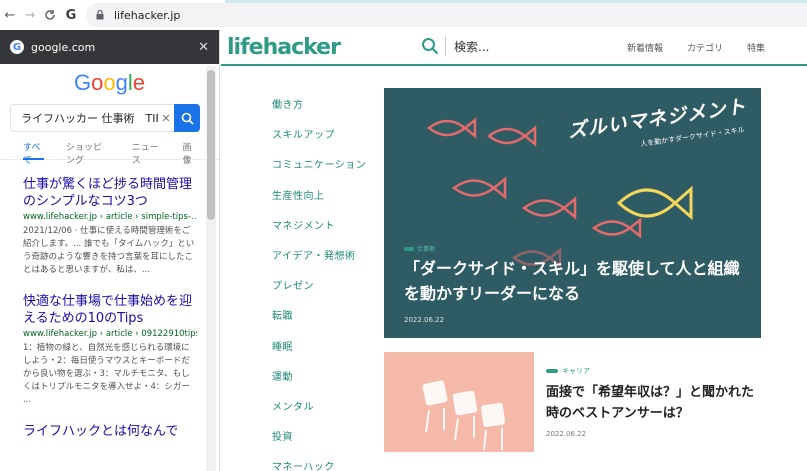  Describe the element at coordinates (84, 118) in the screenshot. I see `search-query: ライフハッカー 仕事術 TIF` at that location.